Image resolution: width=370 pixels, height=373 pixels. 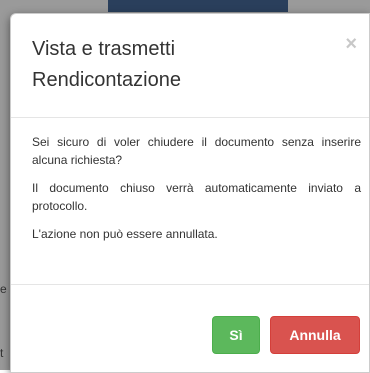 What do you see at coordinates (236, 335) in the screenshot?
I see `yes-button: Sì` at bounding box center [236, 335].